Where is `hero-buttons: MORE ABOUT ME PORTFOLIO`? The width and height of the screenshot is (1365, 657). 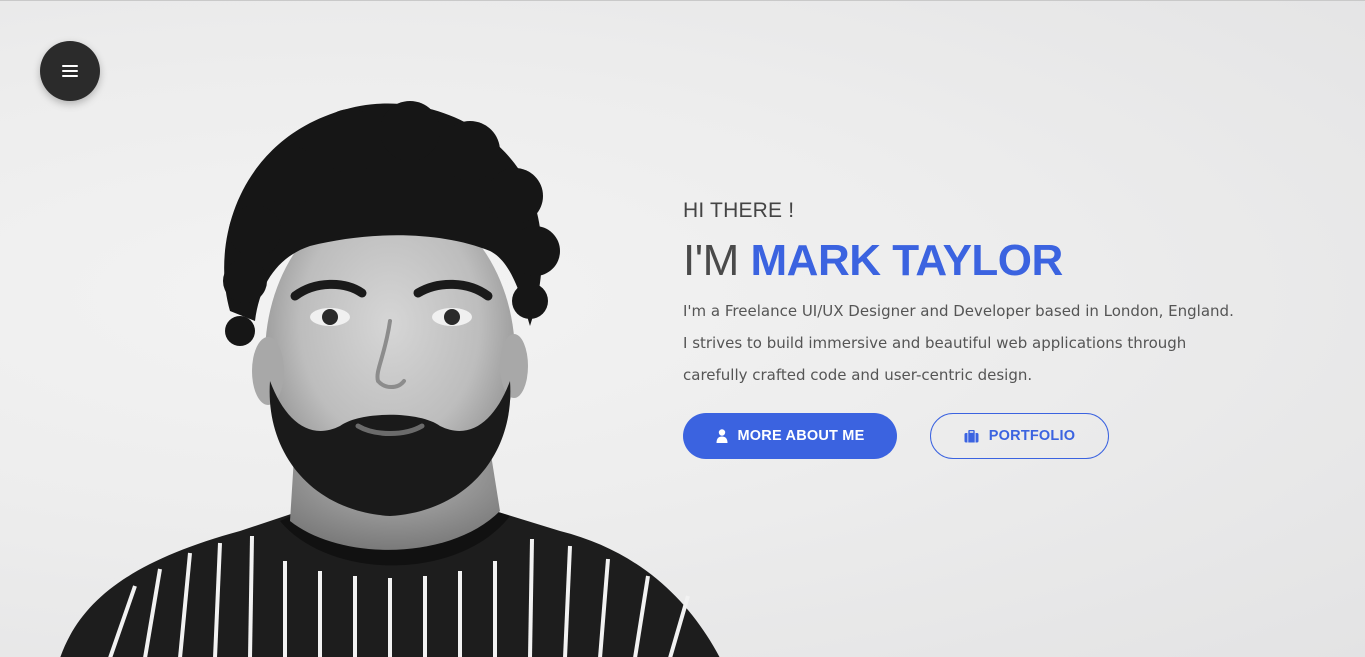
hero-buttons: MORE ABOUT ME PORTFOLIO is located at coordinates (993, 436).